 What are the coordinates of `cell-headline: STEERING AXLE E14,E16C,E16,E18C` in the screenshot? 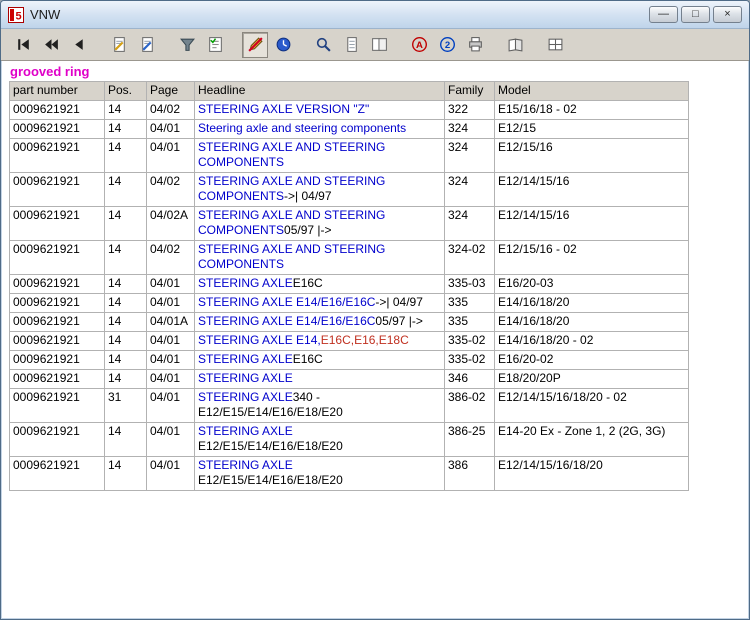 It's located at (319, 341).